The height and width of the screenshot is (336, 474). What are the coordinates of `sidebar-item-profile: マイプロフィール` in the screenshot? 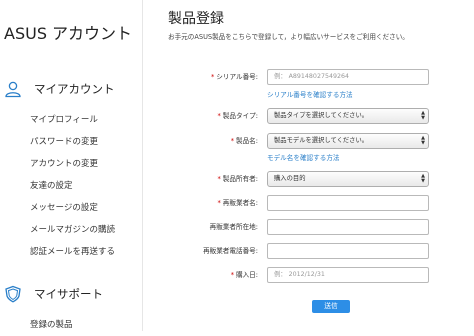 It's located at (72, 120).